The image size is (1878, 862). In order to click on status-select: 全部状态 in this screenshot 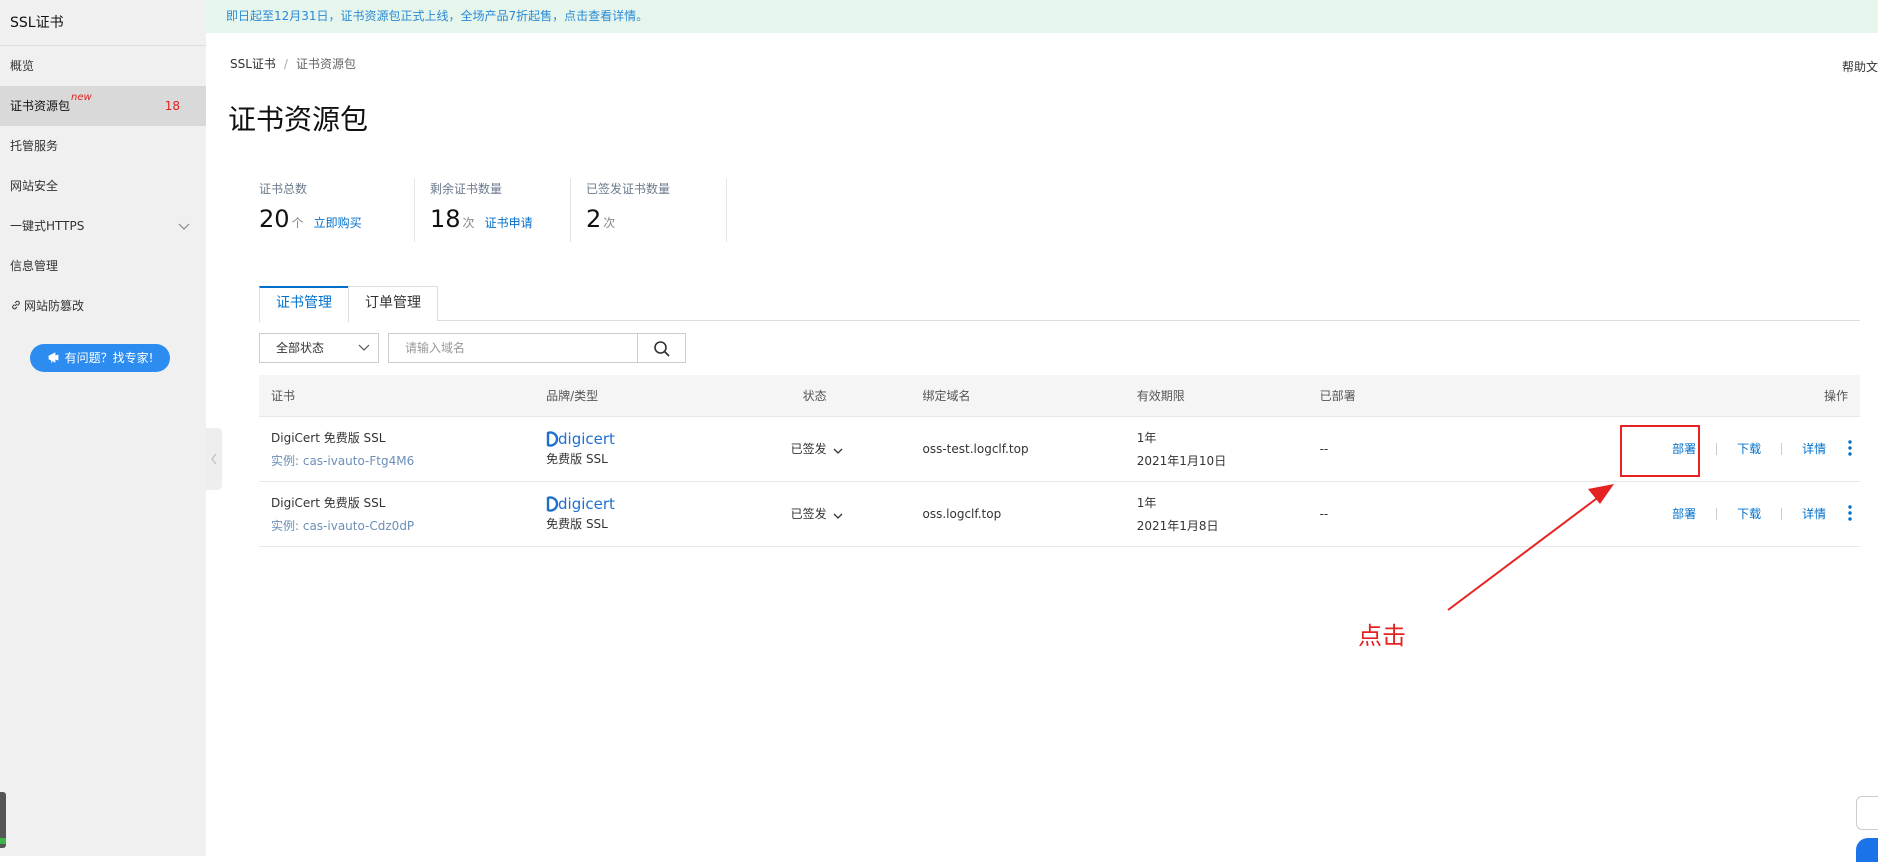, I will do `click(319, 348)`.